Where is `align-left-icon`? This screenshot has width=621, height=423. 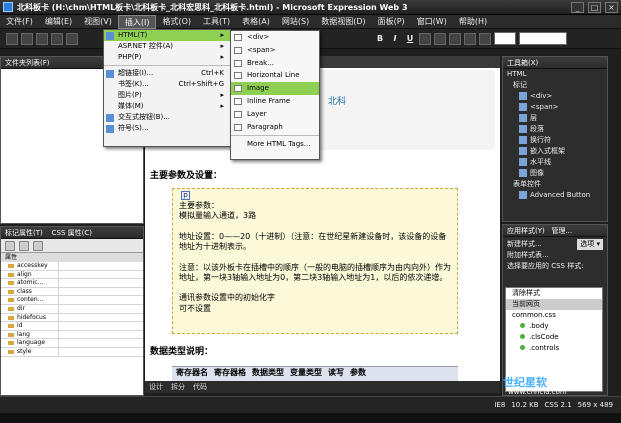 align-left-icon is located at coordinates (425, 38).